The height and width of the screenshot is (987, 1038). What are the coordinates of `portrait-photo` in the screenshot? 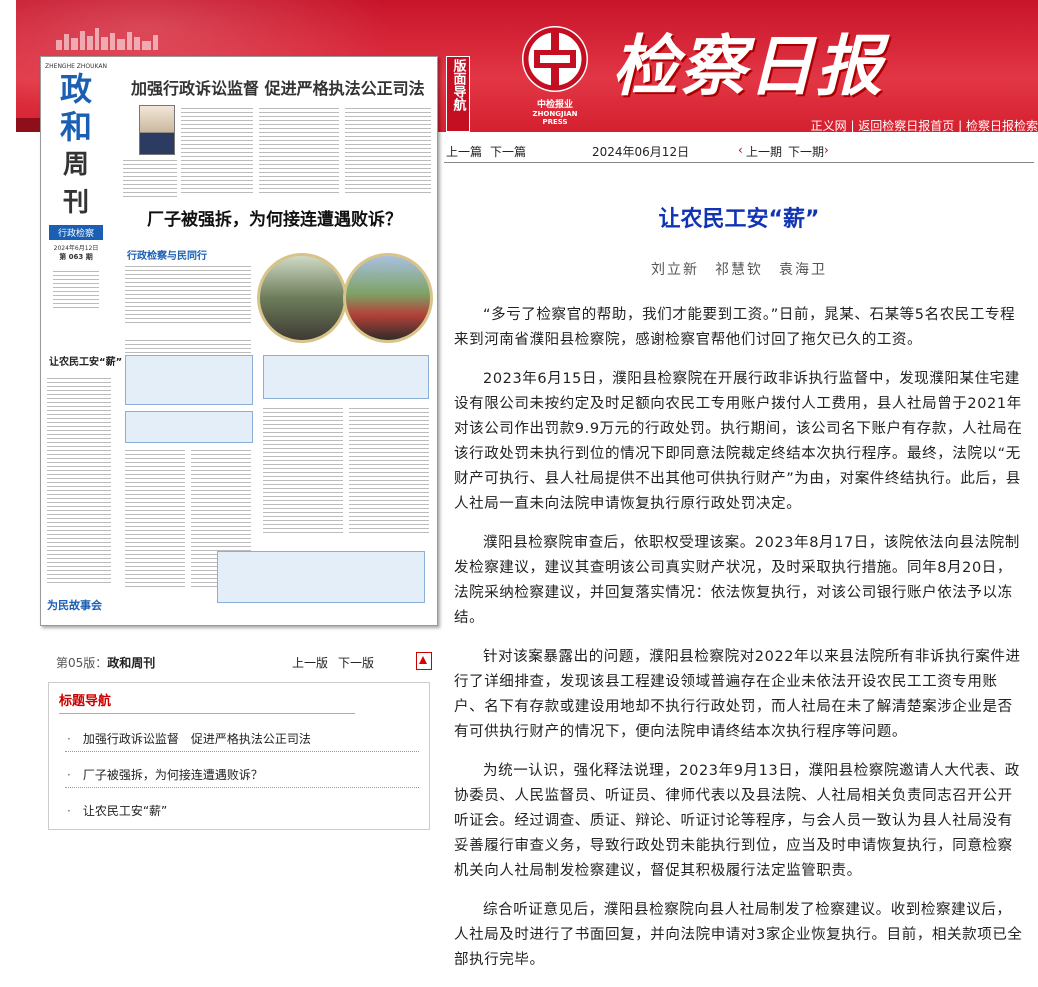 It's located at (157, 130).